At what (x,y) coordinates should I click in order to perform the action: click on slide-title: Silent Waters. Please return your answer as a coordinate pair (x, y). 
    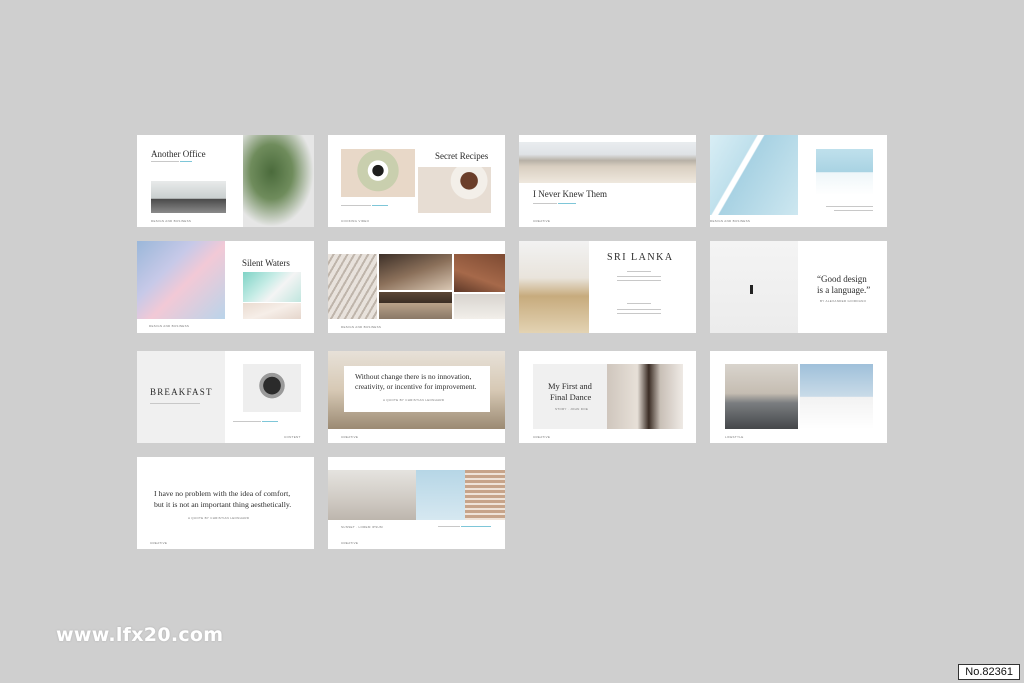
    Looking at the image, I should click on (266, 263).